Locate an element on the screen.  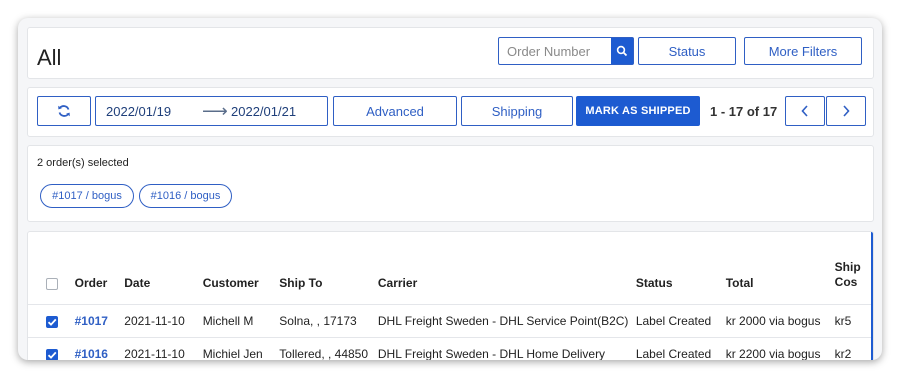
column-header-status: Status is located at coordinates (681, 268).